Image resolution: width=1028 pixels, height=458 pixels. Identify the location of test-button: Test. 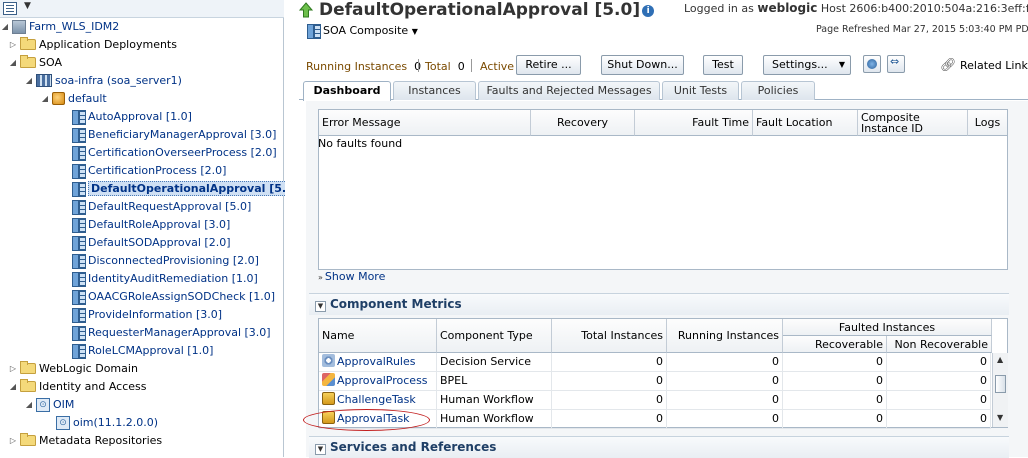
(723, 65).